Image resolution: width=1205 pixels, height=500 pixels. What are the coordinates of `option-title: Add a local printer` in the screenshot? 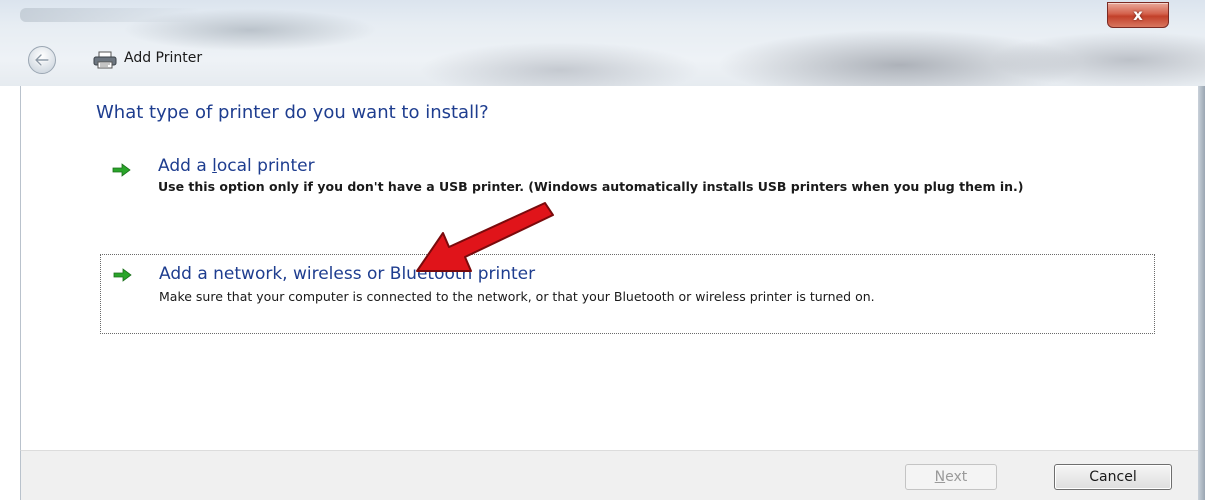 It's located at (236, 166).